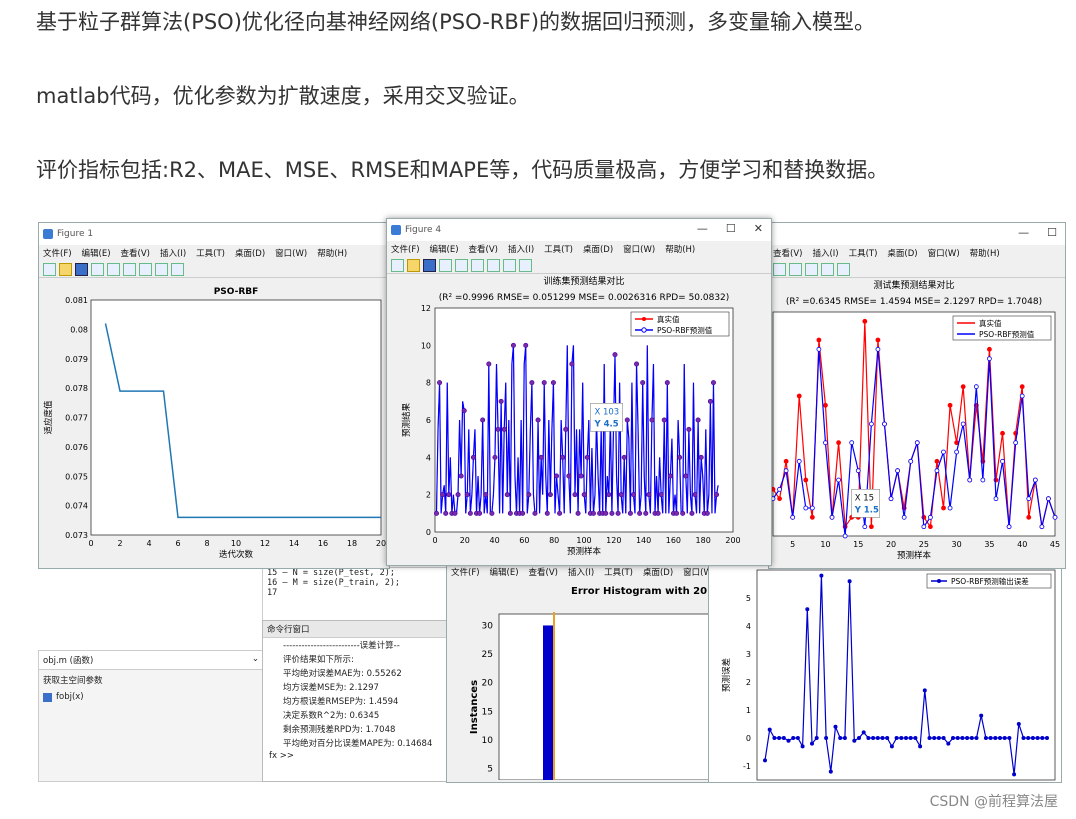 This screenshot has width=1076, height=819. What do you see at coordinates (618, 572) in the screenshot?
I see `histogram-menu-item: 工具(T)` at bounding box center [618, 572].